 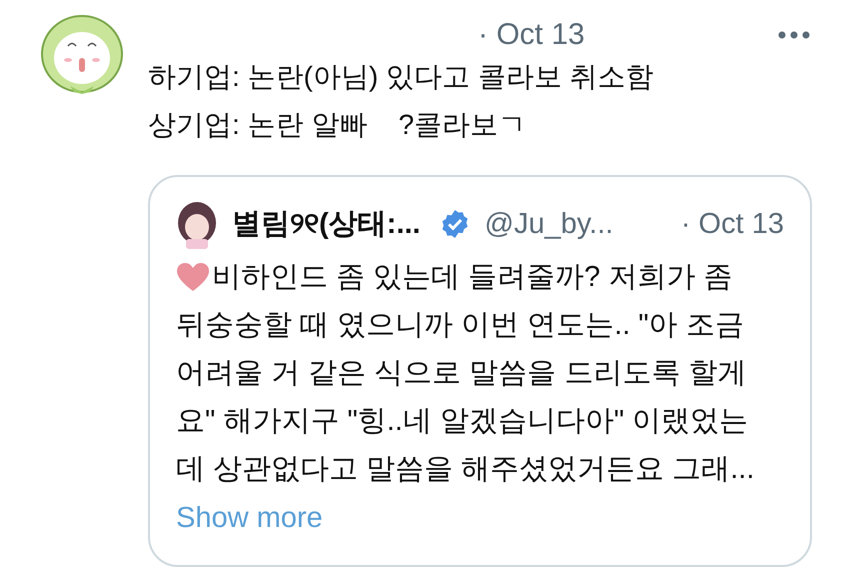 What do you see at coordinates (794, 34) in the screenshot?
I see `more-icon` at bounding box center [794, 34].